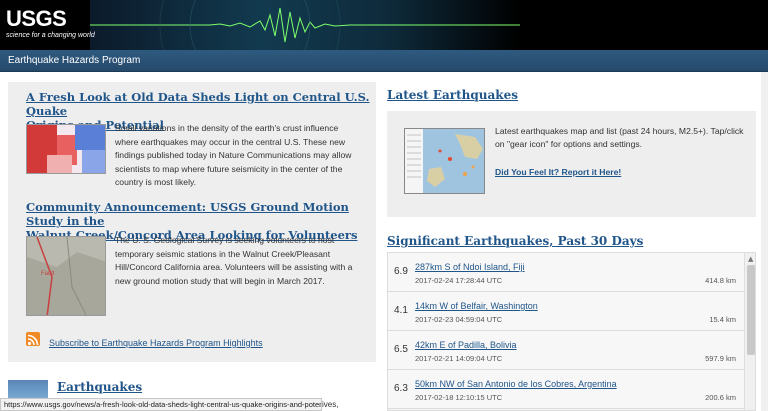 Image resolution: width=768 pixels, height=411 pixels. Describe the element at coordinates (99, 387) in the screenshot. I see `earthquakes-heading: Earthquakes` at that location.